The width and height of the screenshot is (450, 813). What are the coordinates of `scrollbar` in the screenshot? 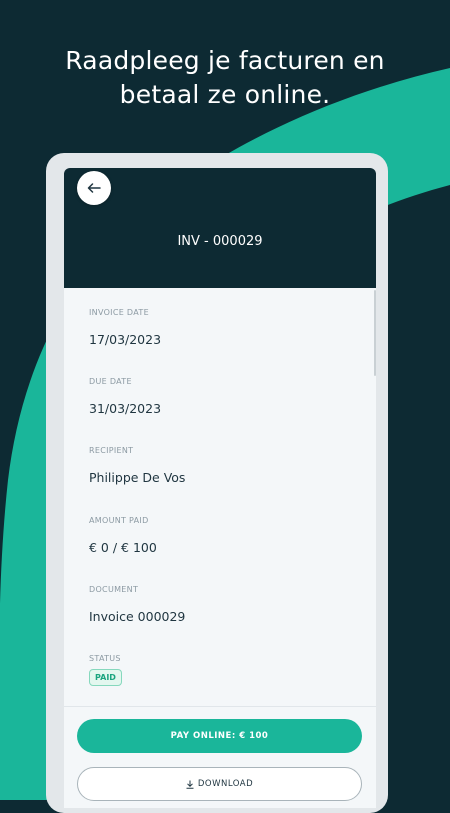 It's located at (375, 333).